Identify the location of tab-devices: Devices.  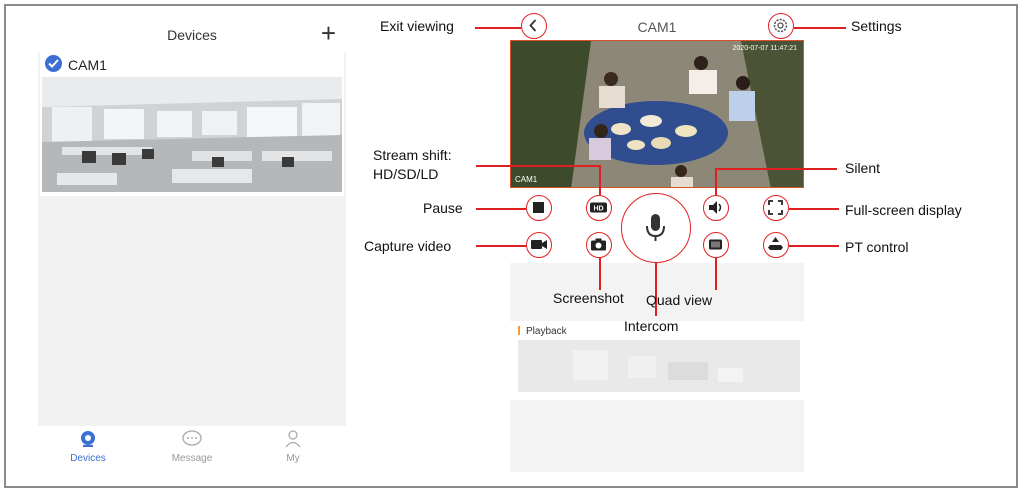
(88, 447).